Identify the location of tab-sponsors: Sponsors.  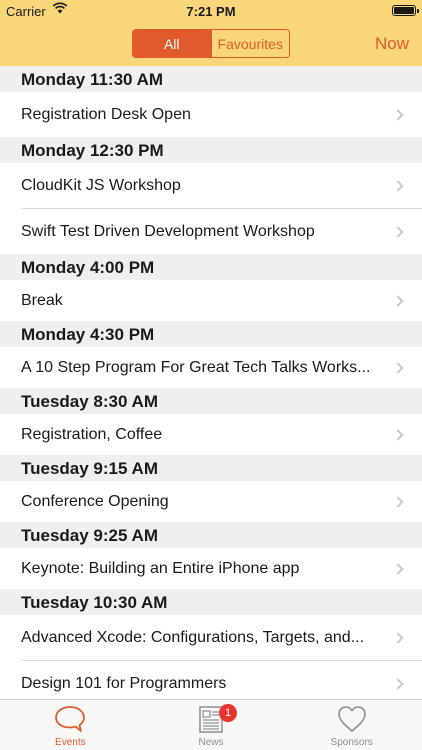
(351, 725).